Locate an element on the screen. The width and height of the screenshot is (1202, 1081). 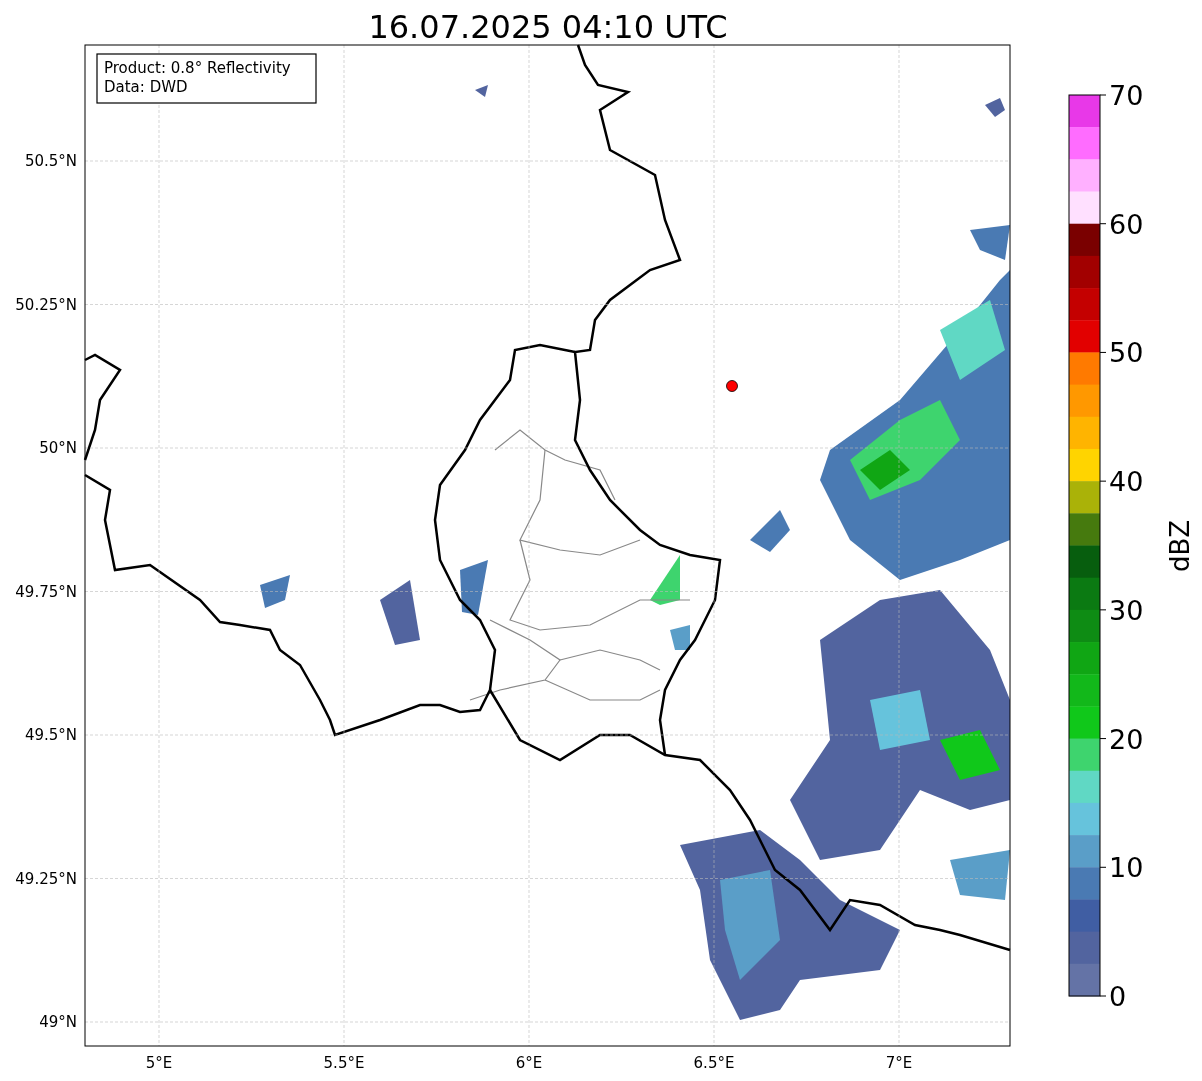
colorbar-tick-label: 50 is located at coordinates (1126, 353).